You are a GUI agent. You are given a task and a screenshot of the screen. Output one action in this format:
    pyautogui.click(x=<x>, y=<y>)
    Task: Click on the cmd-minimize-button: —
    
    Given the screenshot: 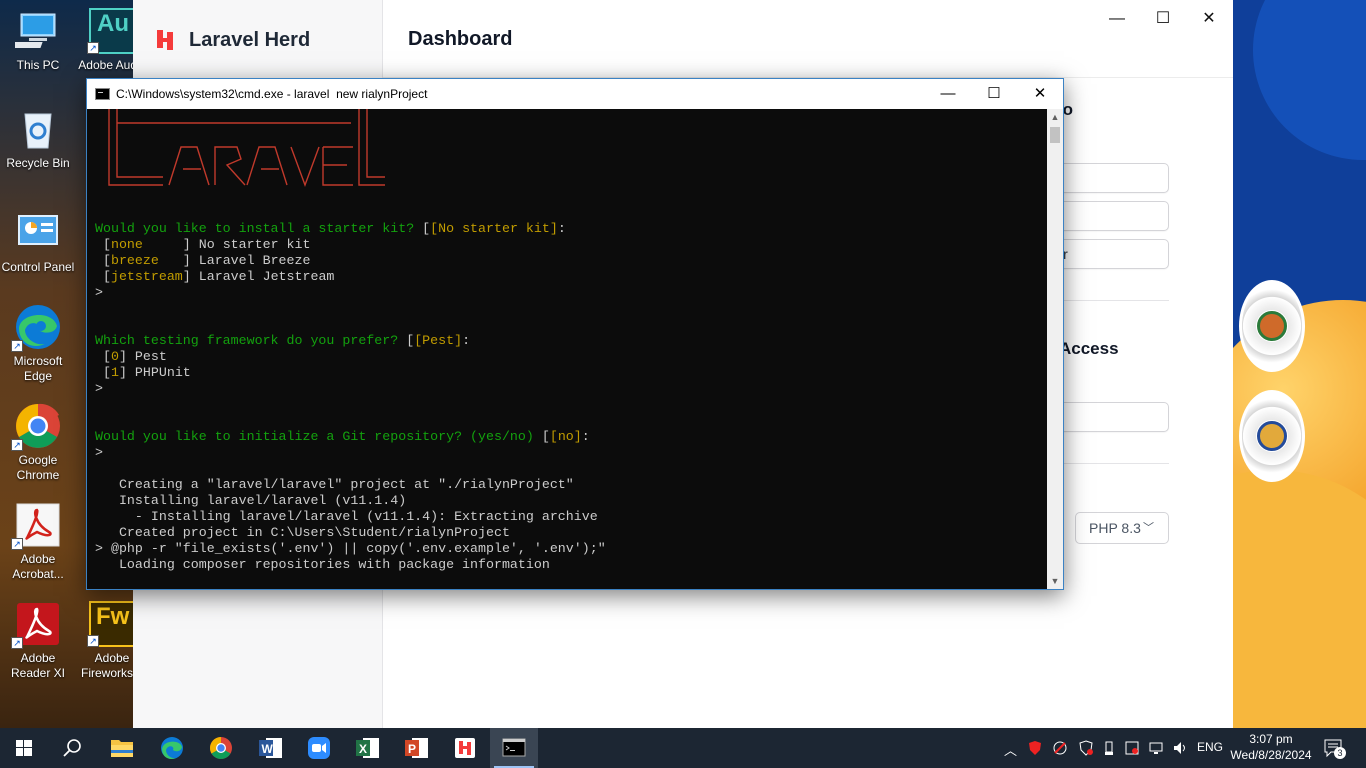 What is the action you would take?
    pyautogui.click(x=948, y=94)
    